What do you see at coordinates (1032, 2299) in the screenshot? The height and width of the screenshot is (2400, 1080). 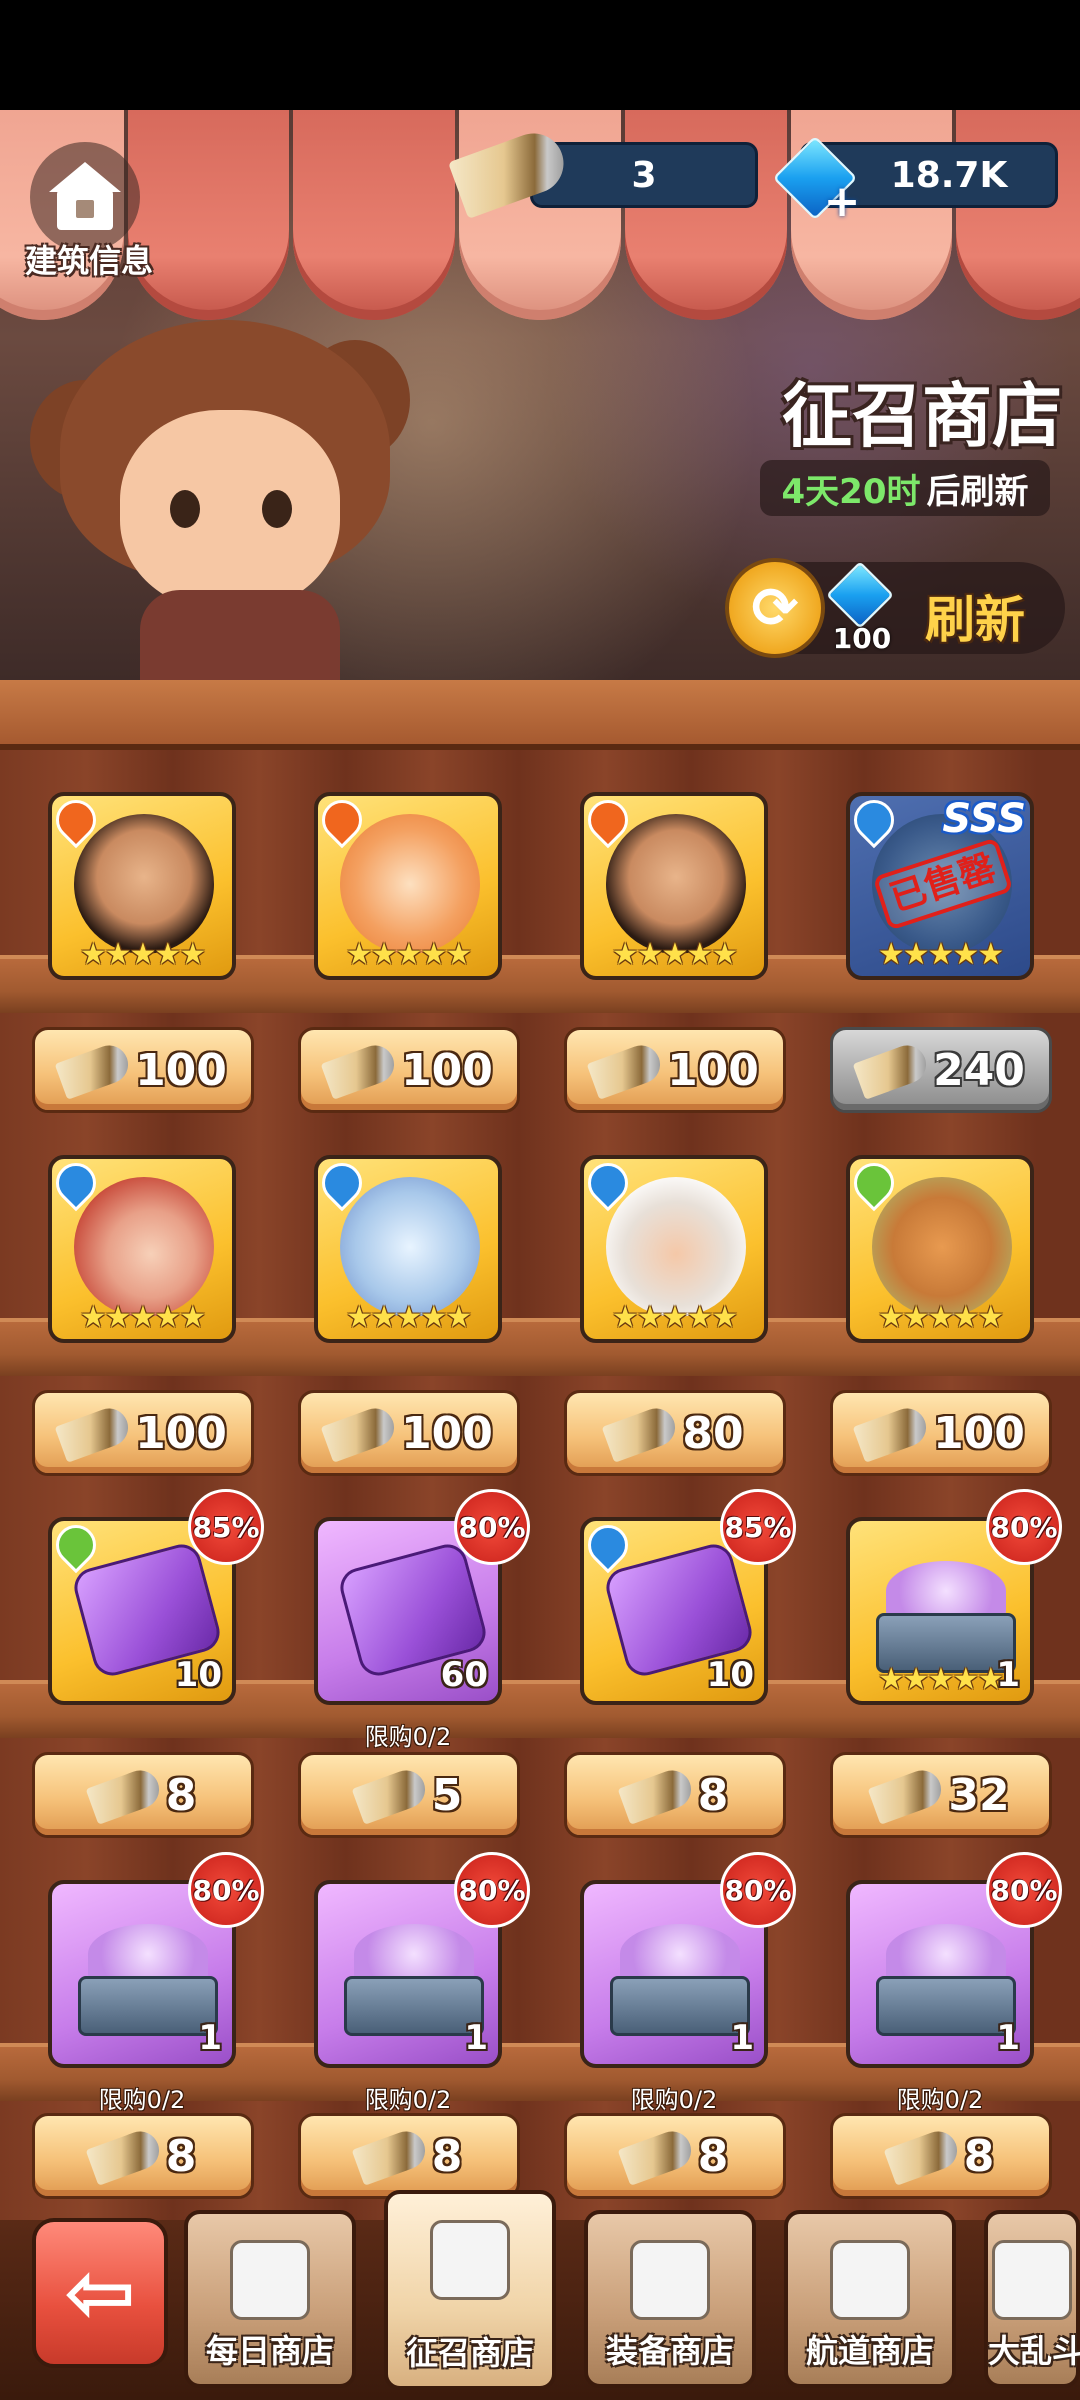 I see `tab-shop-4: 大乱斗` at bounding box center [1032, 2299].